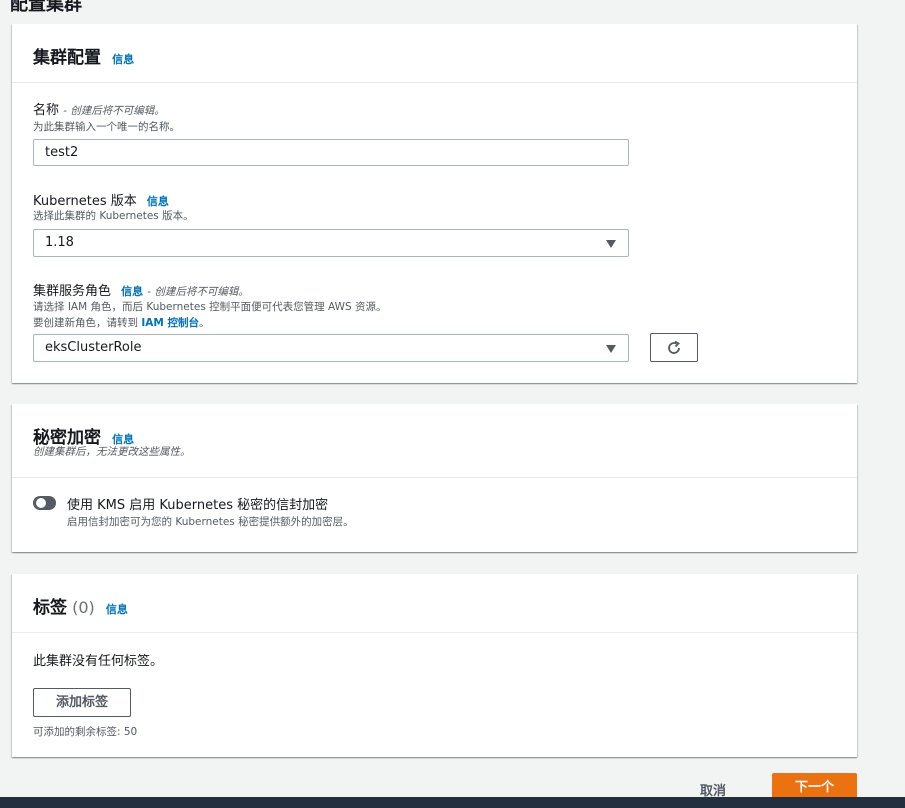 This screenshot has height=808, width=905. Describe the element at coordinates (434, 441) in the screenshot. I see `secrets-header: 秘密加密 信息 创建集群后，无法更改这些属性。` at that location.